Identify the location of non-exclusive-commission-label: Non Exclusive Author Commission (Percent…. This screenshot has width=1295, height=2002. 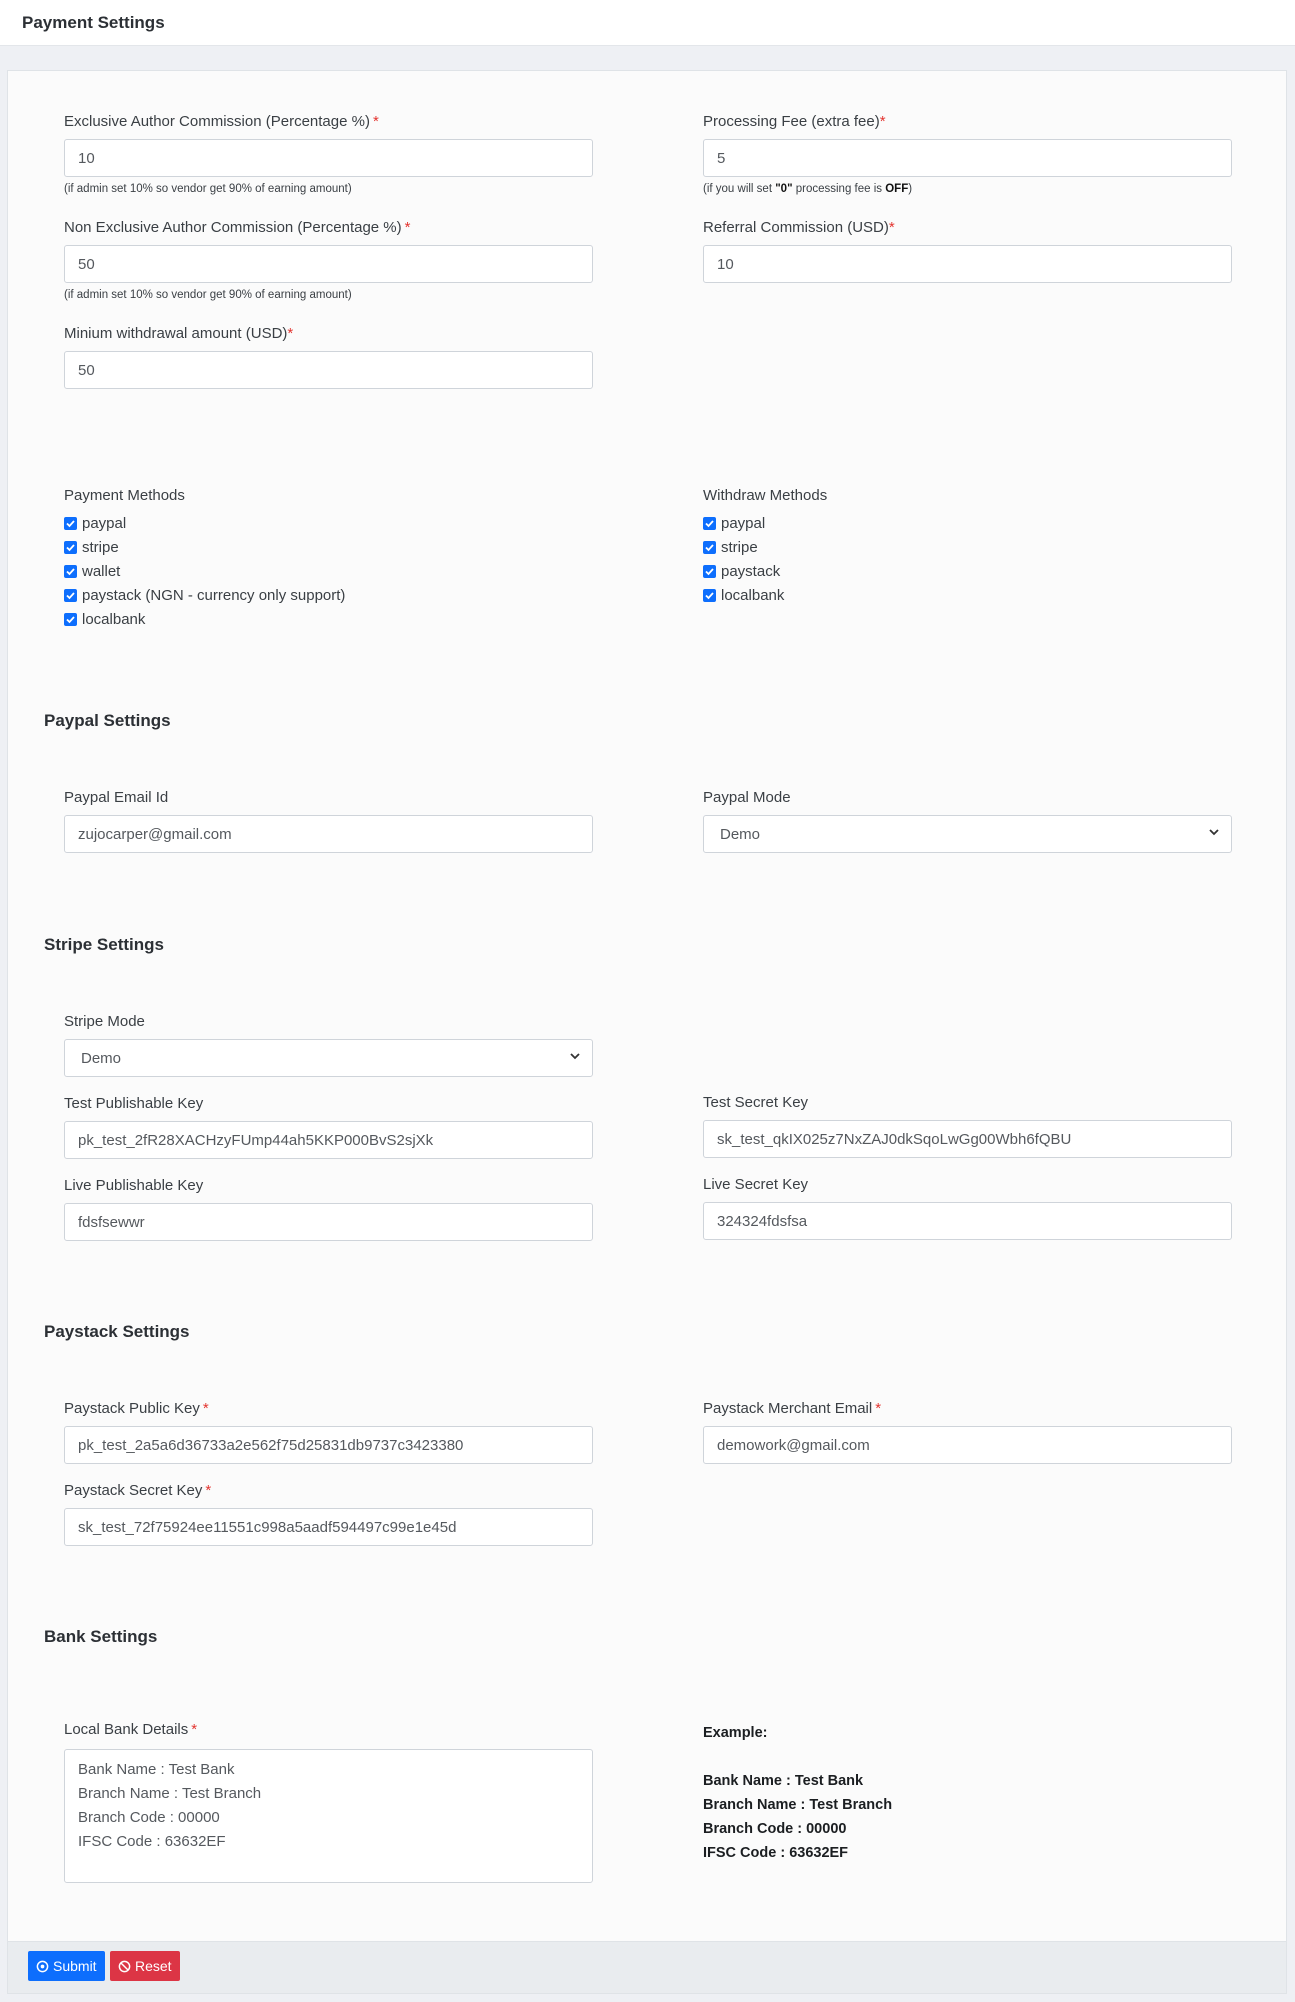
(237, 227).